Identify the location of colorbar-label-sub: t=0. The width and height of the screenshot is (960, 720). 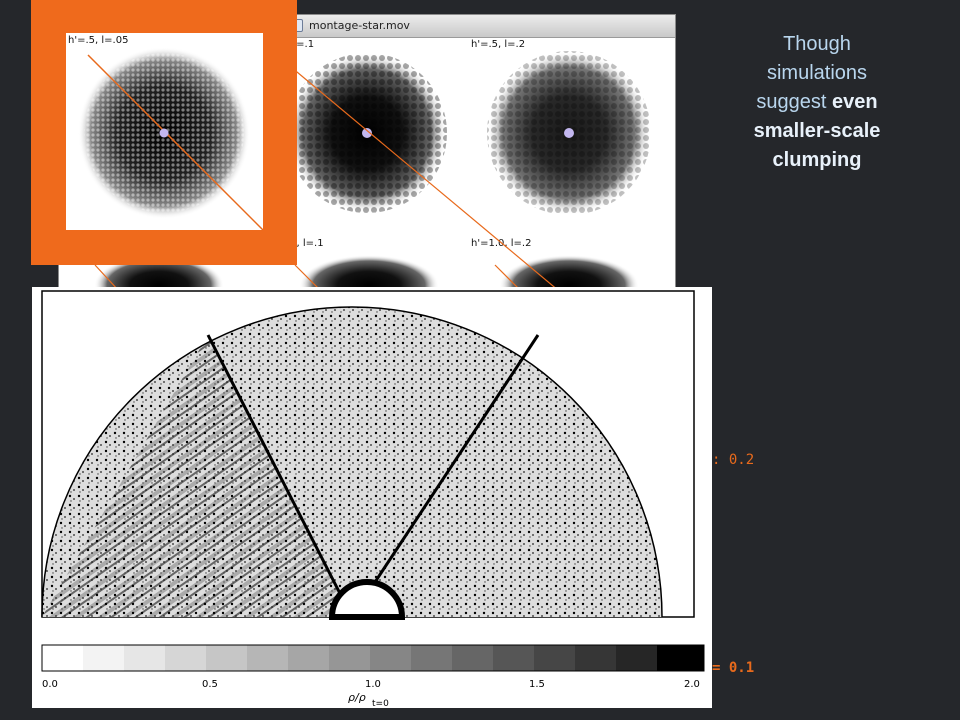
(380, 703).